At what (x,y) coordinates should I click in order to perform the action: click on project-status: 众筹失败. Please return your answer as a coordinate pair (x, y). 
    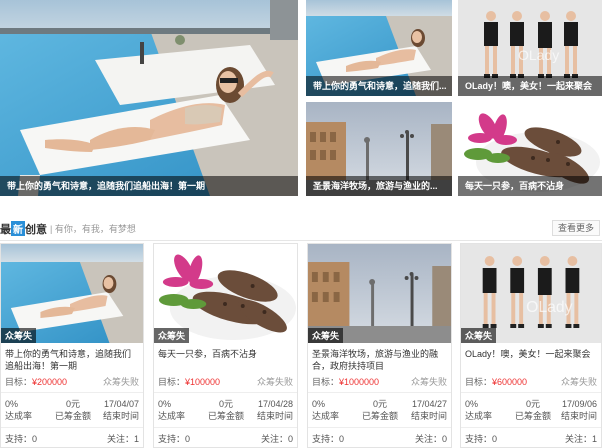
    Looking at the image, I should click on (120, 382).